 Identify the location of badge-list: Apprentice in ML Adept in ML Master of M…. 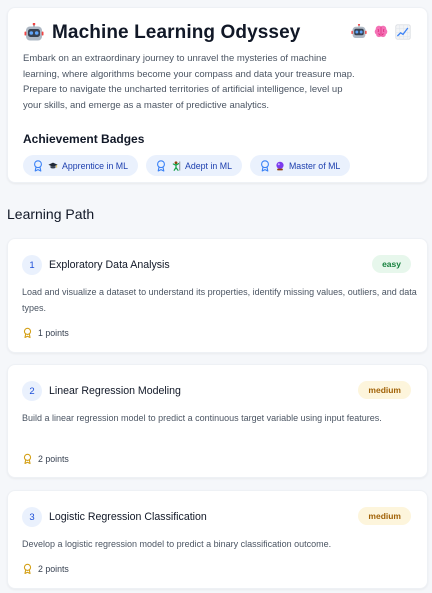
(190, 165).